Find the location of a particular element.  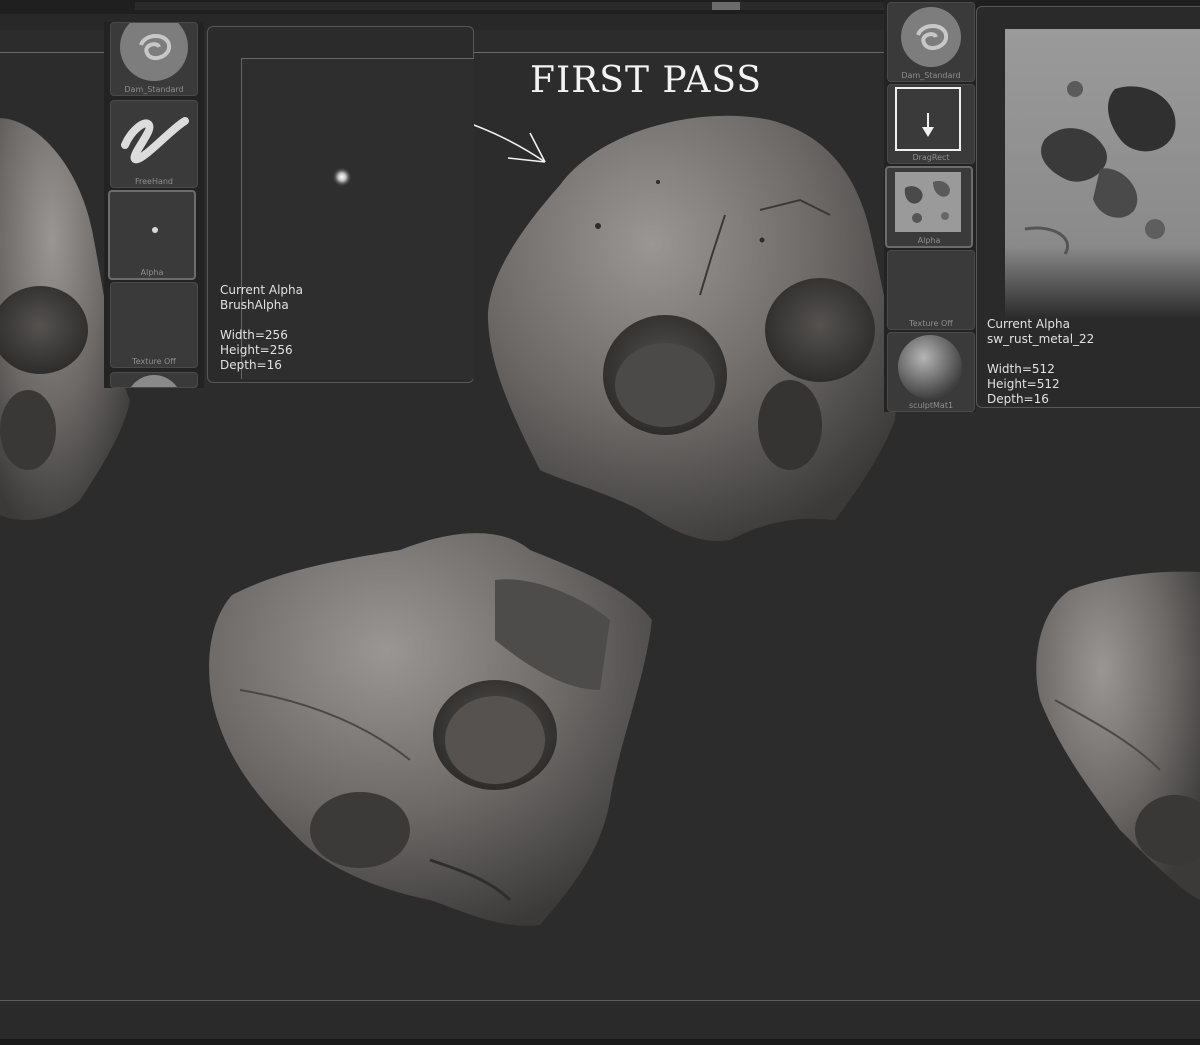

skull-bottom is located at coordinates (430, 729).